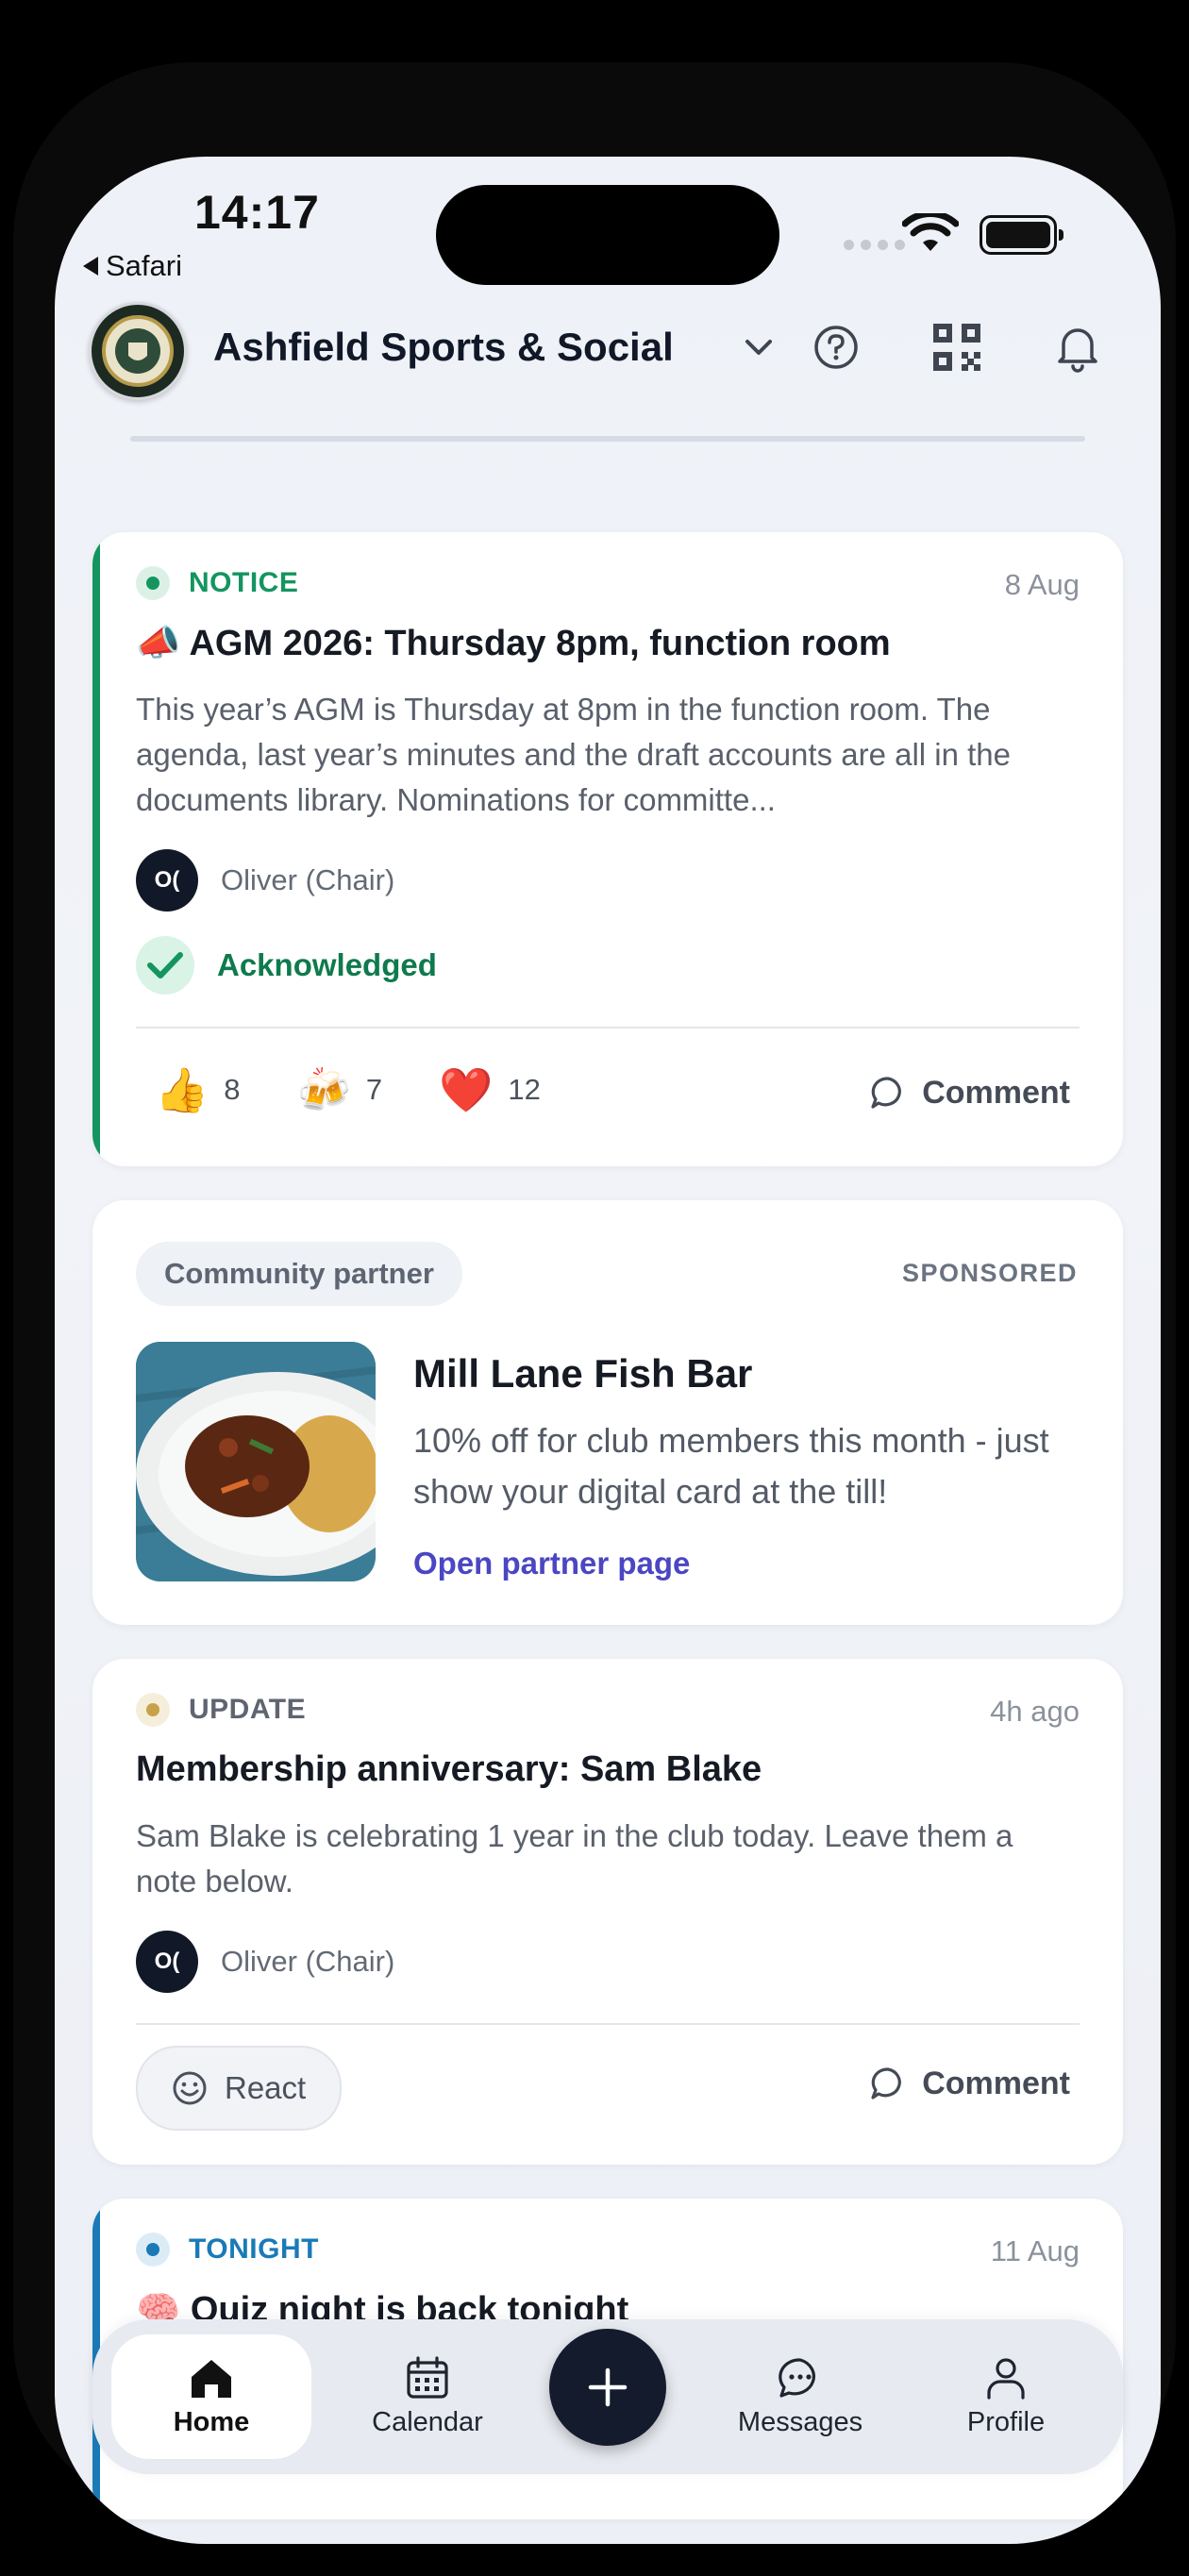  Describe the element at coordinates (212, 2378) in the screenshot. I see `home-icon` at that location.